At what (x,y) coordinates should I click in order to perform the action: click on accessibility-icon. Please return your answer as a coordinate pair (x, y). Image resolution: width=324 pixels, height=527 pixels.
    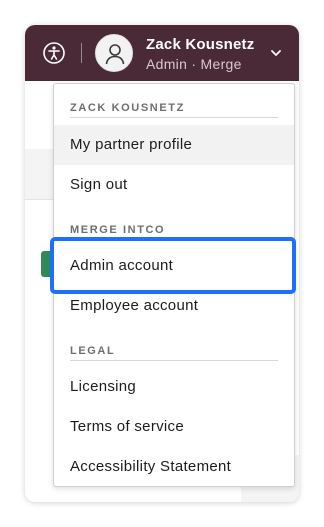
    Looking at the image, I should click on (54, 53).